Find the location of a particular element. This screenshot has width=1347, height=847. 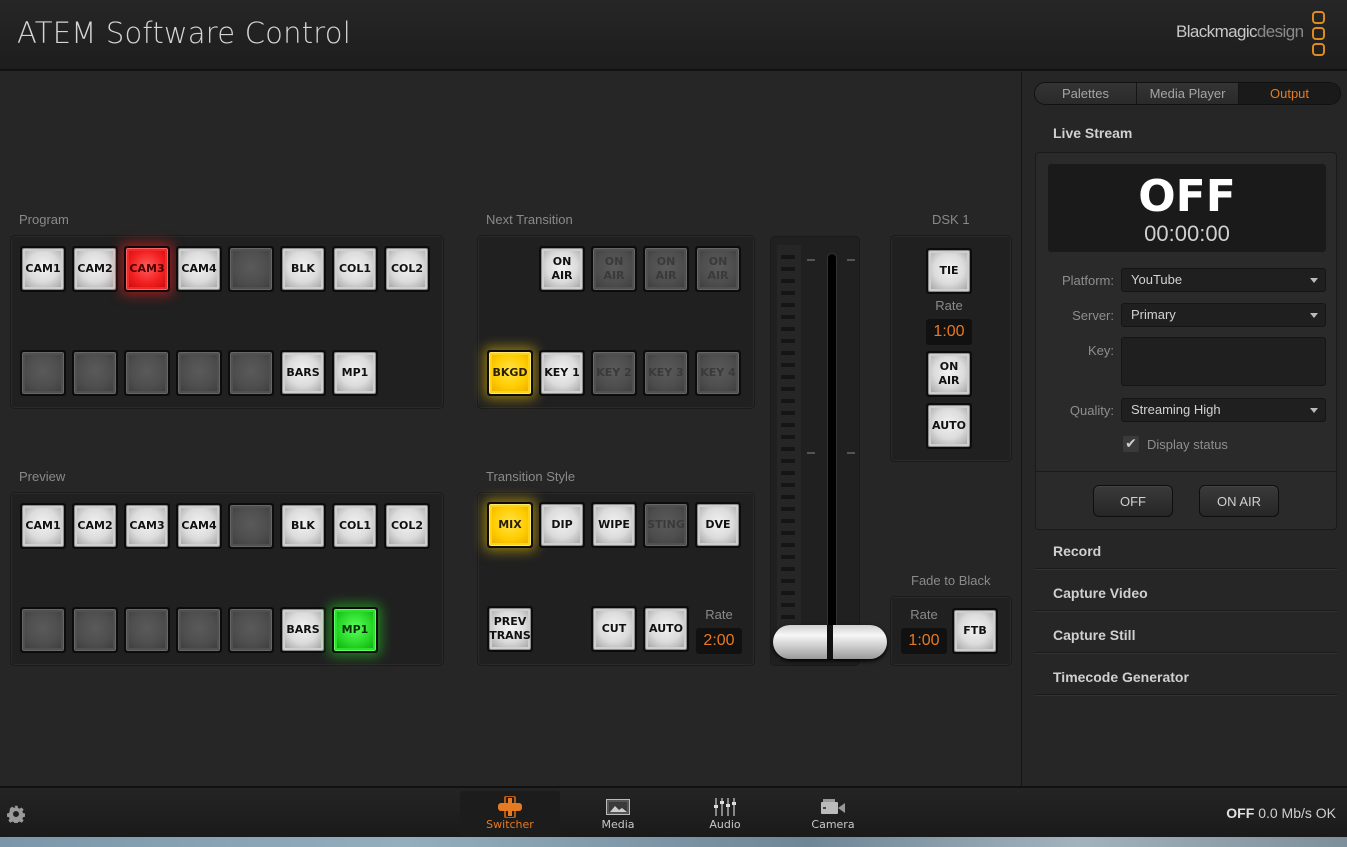

preview-col2-button: COL2 is located at coordinates (407, 526).